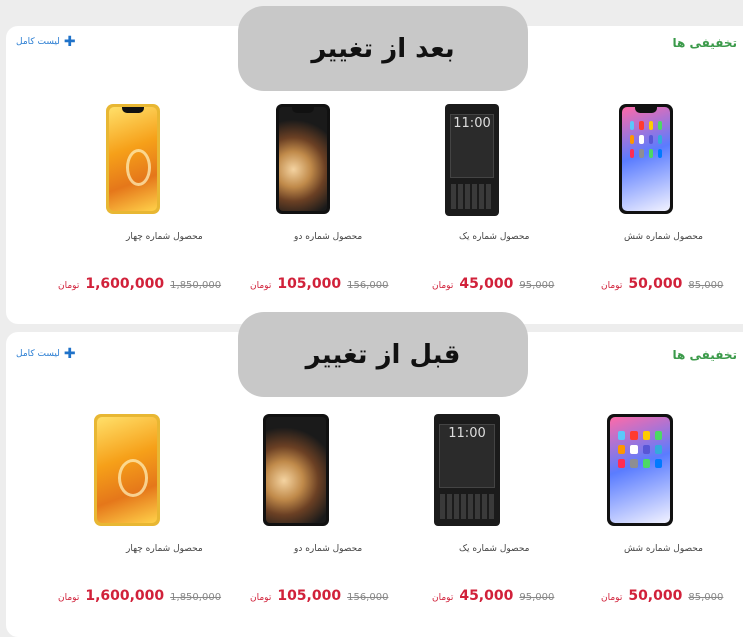 Image resolution: width=743 pixels, height=637 pixels. Describe the element at coordinates (383, 354) in the screenshot. I see `before-change-badge: قبل از تغییر` at that location.